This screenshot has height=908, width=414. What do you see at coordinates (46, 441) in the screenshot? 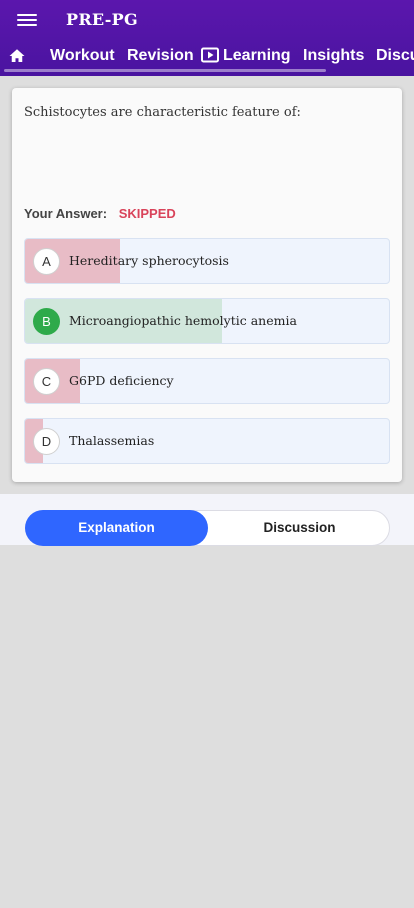
I see `option-d-letter: D` at bounding box center [46, 441].